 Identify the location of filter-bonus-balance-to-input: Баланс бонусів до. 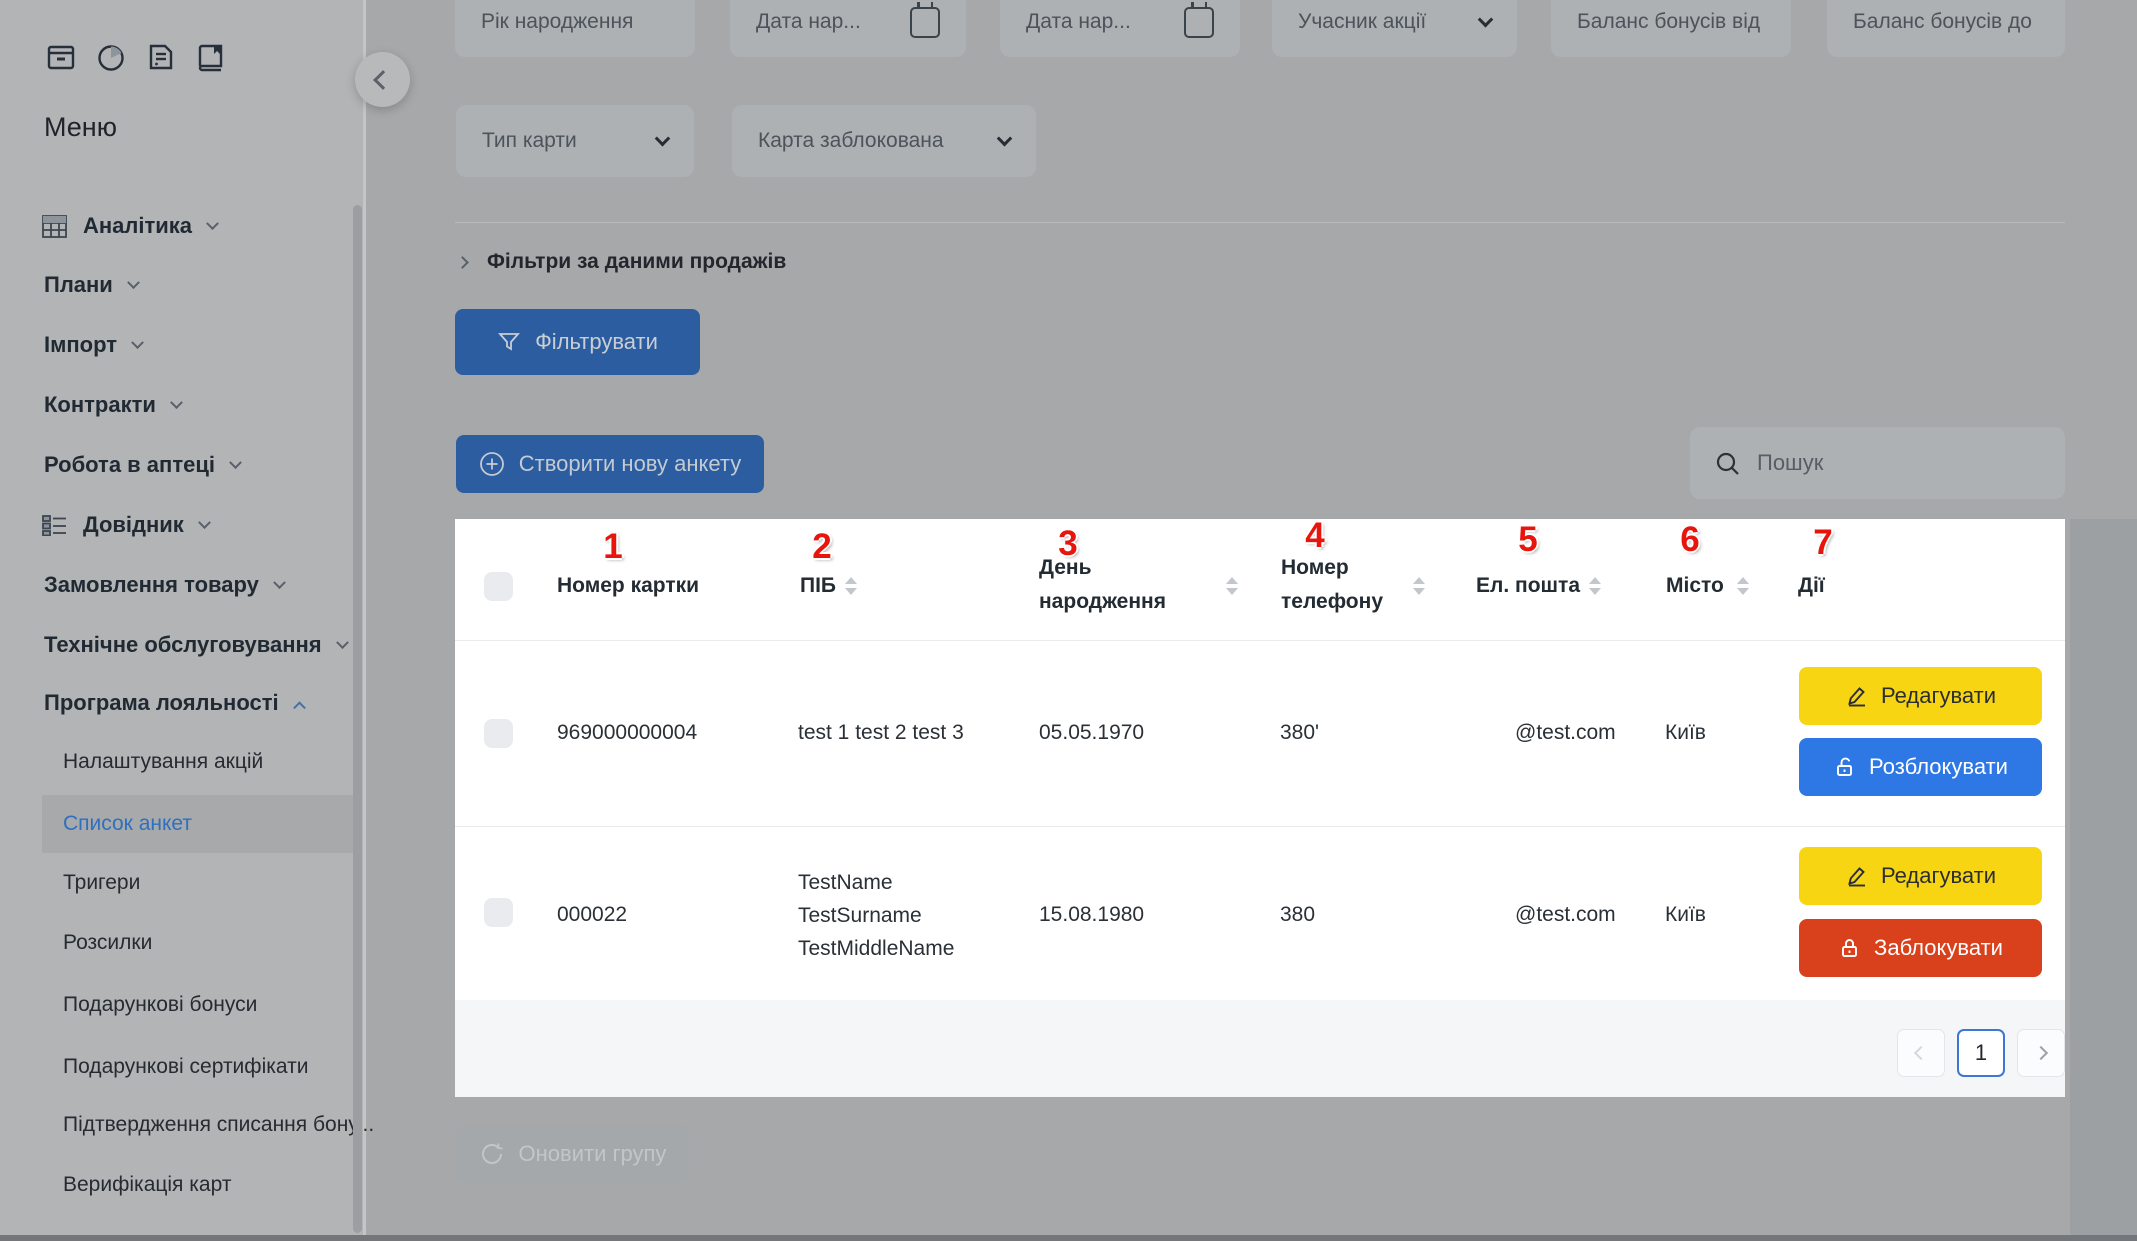
(1946, 28).